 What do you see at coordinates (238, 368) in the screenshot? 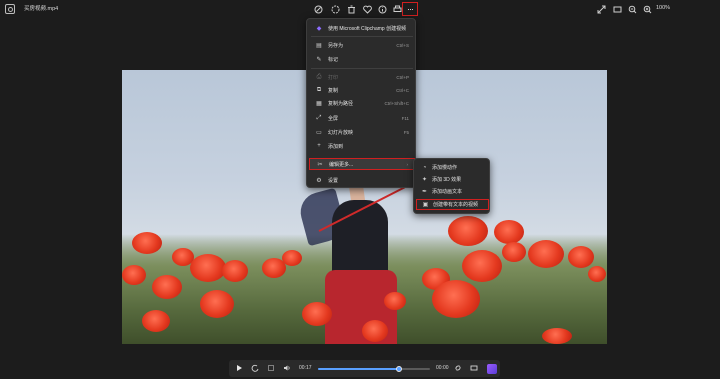
I see `play-icon` at bounding box center [238, 368].